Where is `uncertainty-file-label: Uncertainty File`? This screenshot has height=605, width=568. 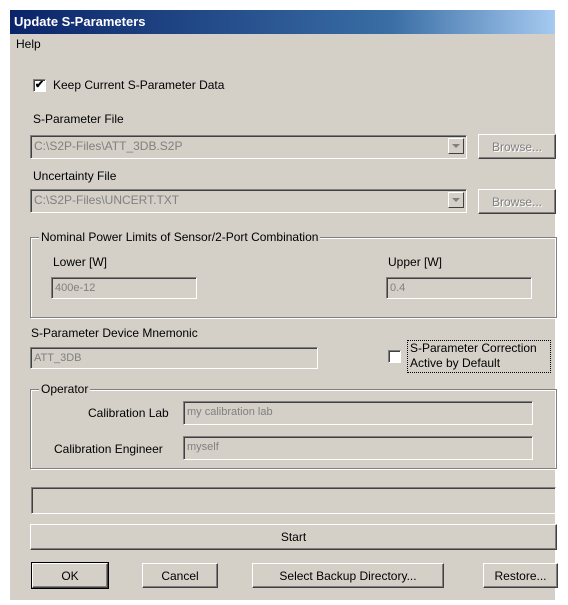 uncertainty-file-label: Uncertainty File is located at coordinates (75, 176).